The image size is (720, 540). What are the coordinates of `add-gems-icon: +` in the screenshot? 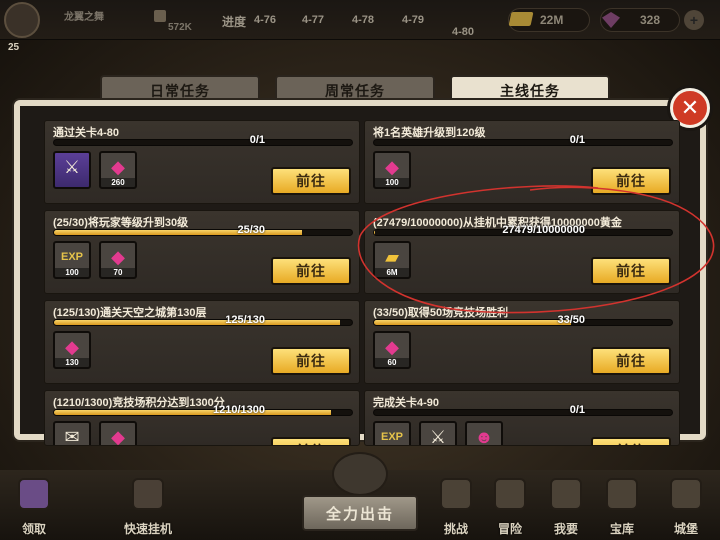 It's located at (694, 20).